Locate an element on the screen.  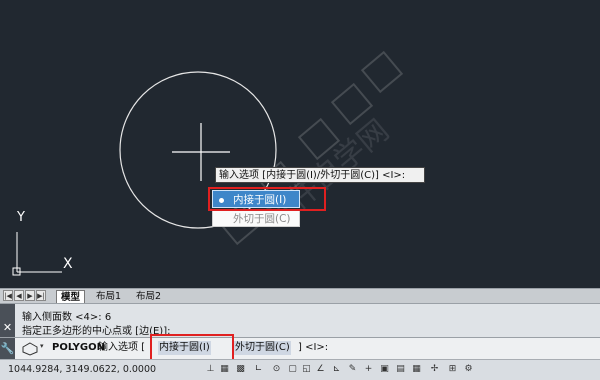
annotation-highlight-cmdline is located at coordinates (192, 347).